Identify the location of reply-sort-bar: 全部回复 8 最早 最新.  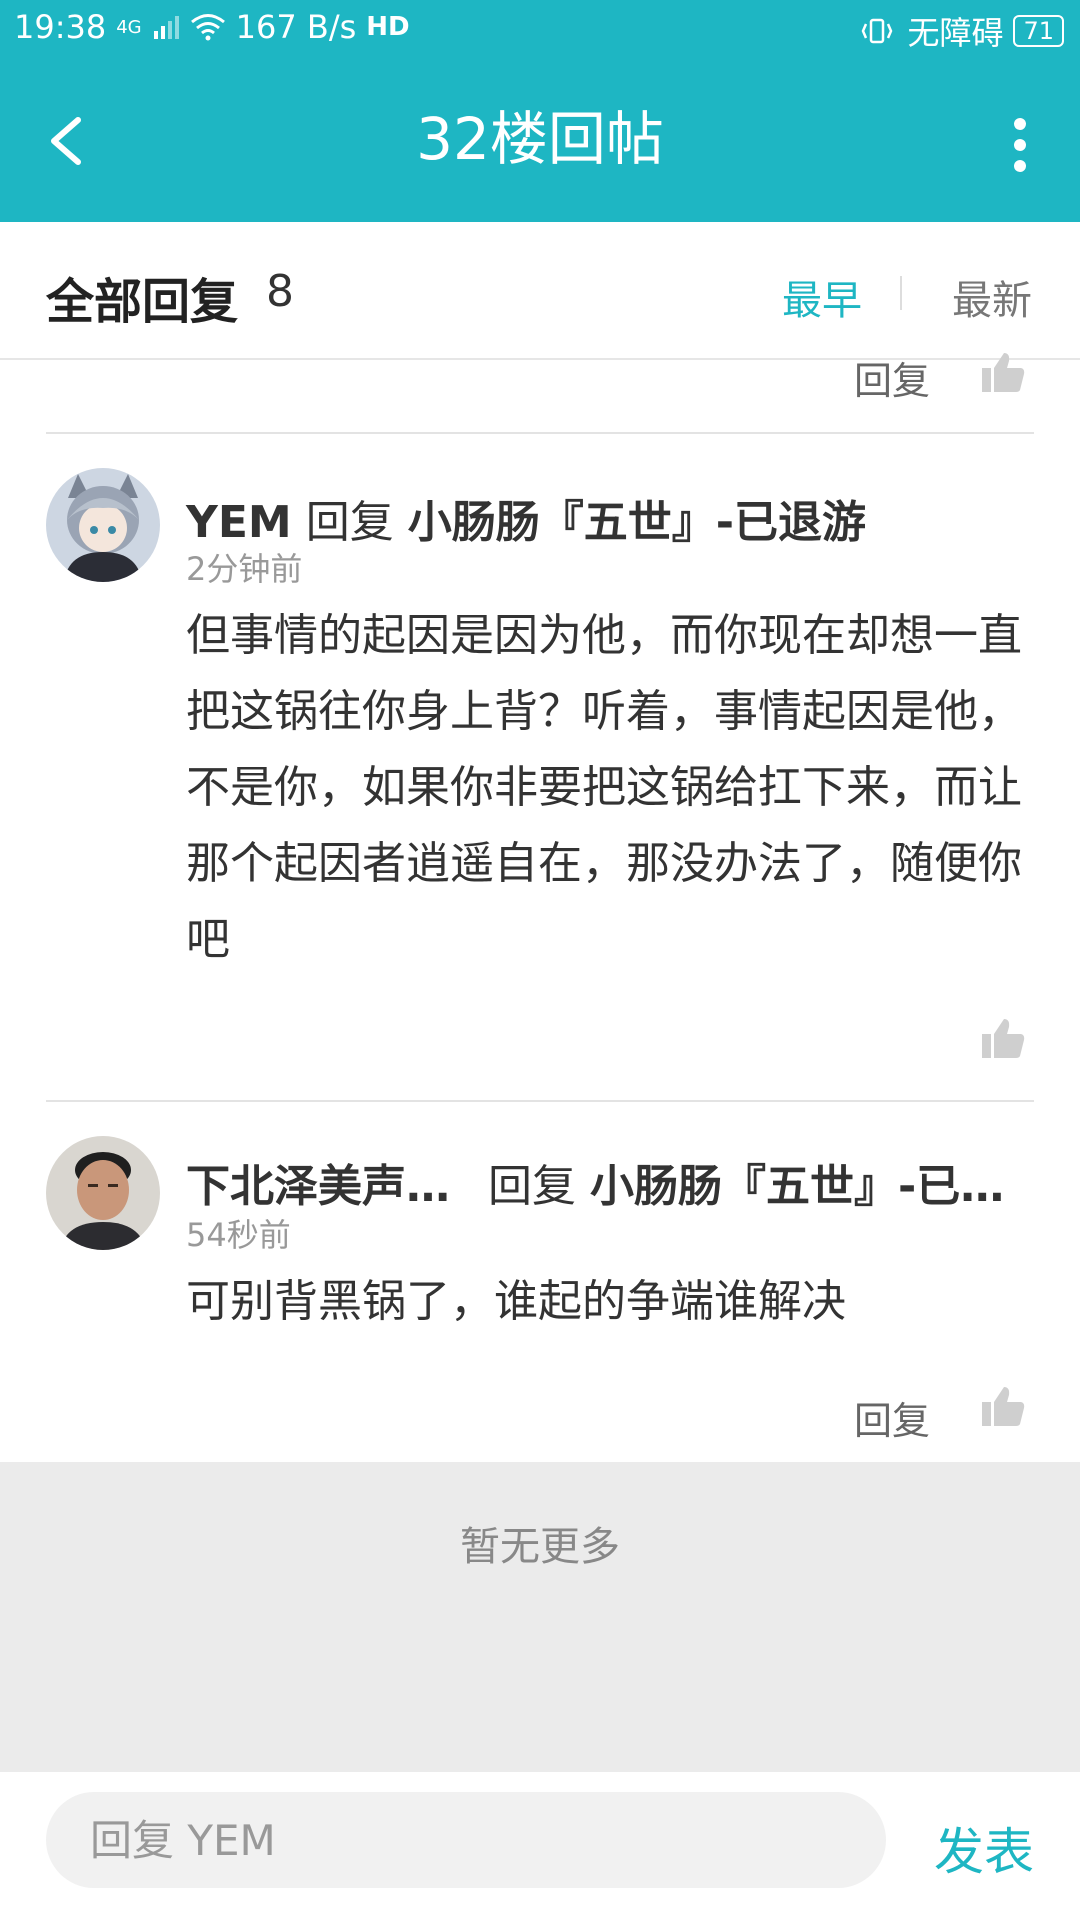
(540, 291).